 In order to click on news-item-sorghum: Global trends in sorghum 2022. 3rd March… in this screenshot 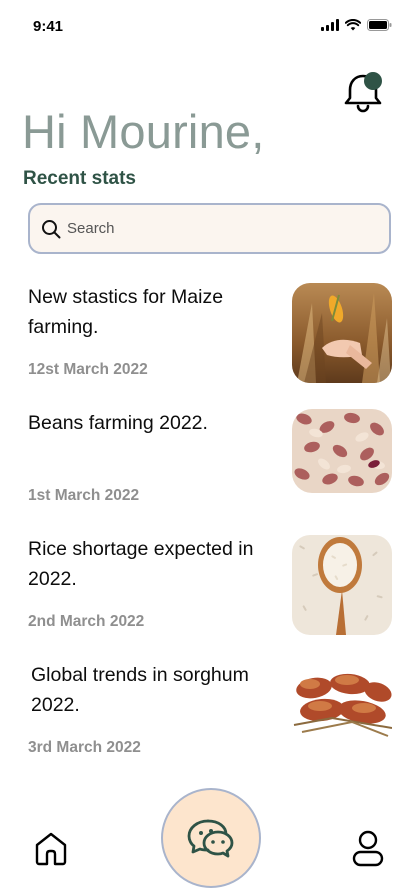, I will do `click(207, 715)`.